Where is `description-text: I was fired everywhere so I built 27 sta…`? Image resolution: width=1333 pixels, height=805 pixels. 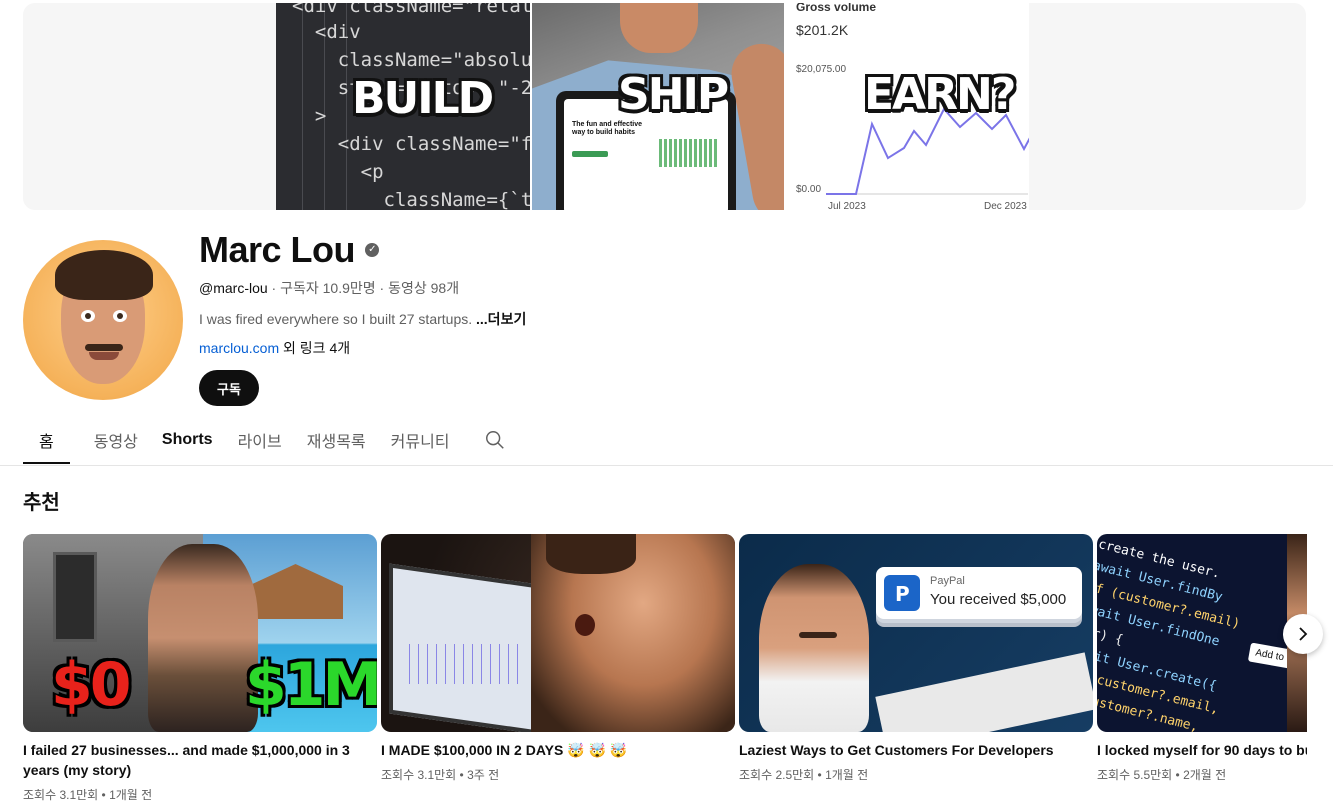
description-text: I was fired everywhere so I built 27 sta… is located at coordinates (338, 319).